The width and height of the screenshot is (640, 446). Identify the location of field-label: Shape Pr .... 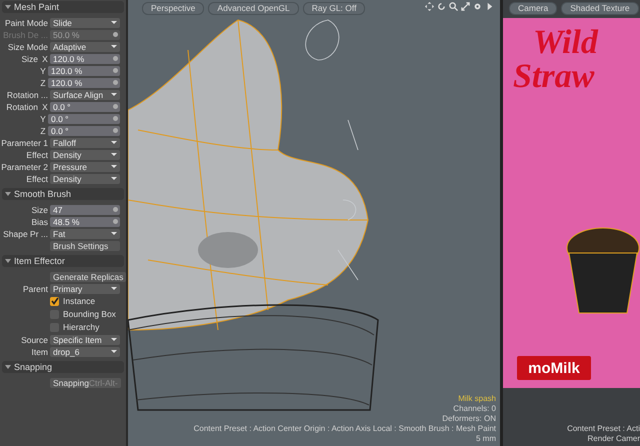
(25, 233).